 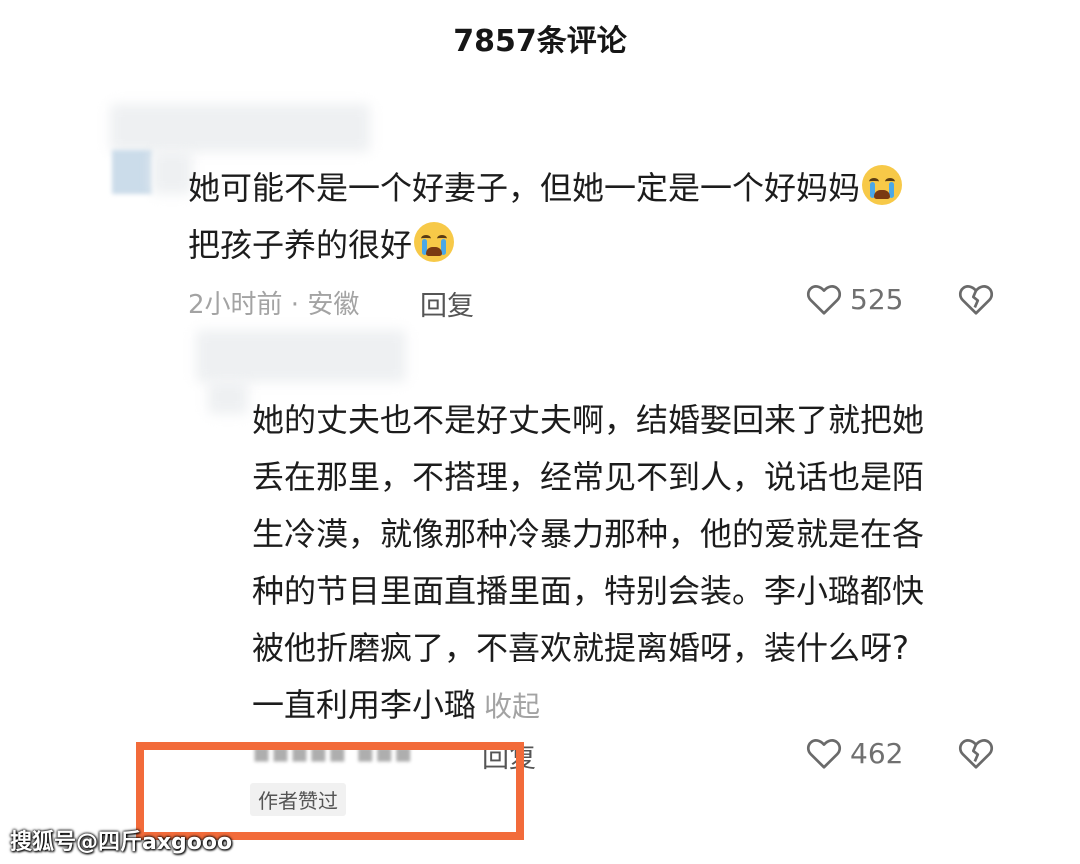 What do you see at coordinates (580, 648) in the screenshot?
I see `comment-line: 被他折磨疯了，不喜欢就提离婚呀，装什么呀?` at bounding box center [580, 648].